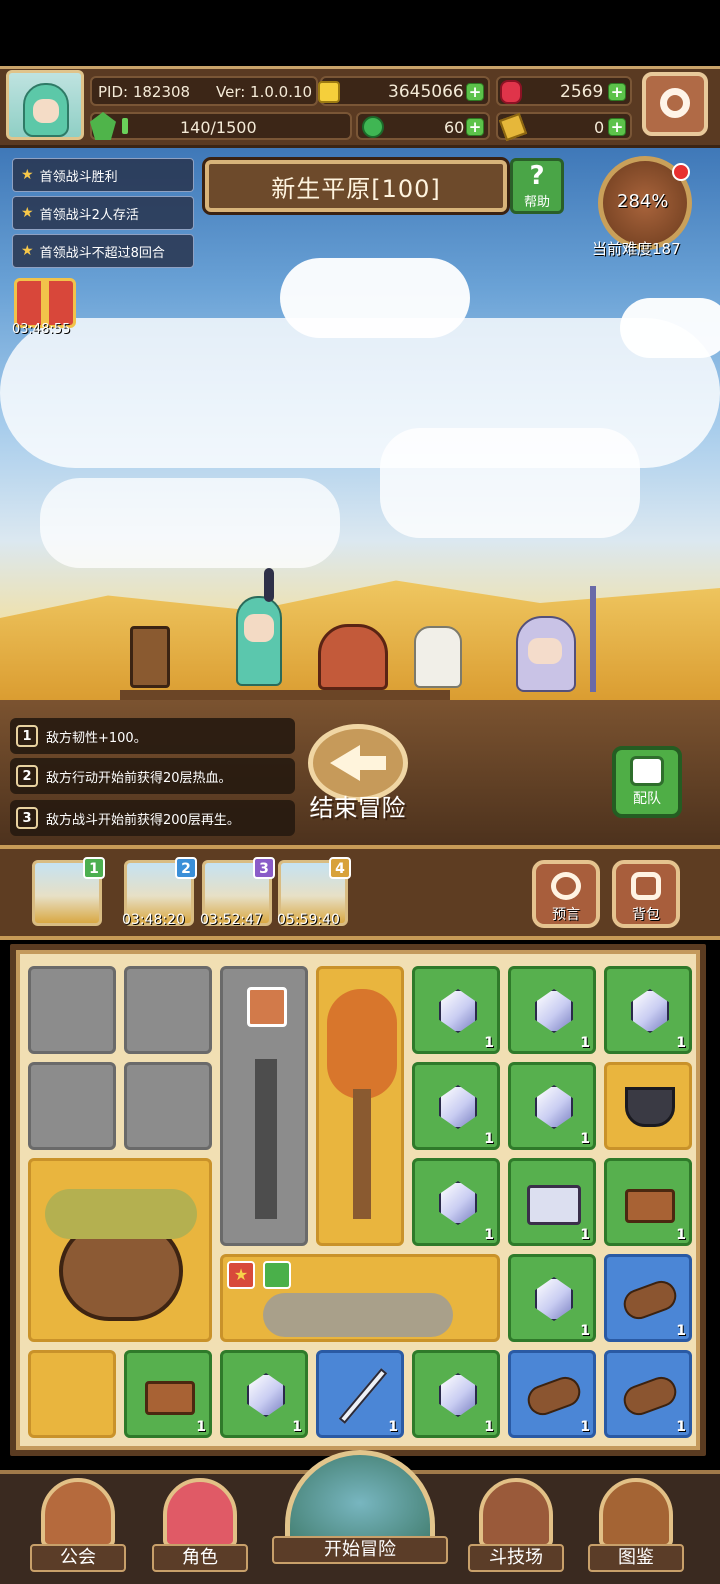  Describe the element at coordinates (566, 886) in the screenshot. I see `crystal-ball-icon` at that location.